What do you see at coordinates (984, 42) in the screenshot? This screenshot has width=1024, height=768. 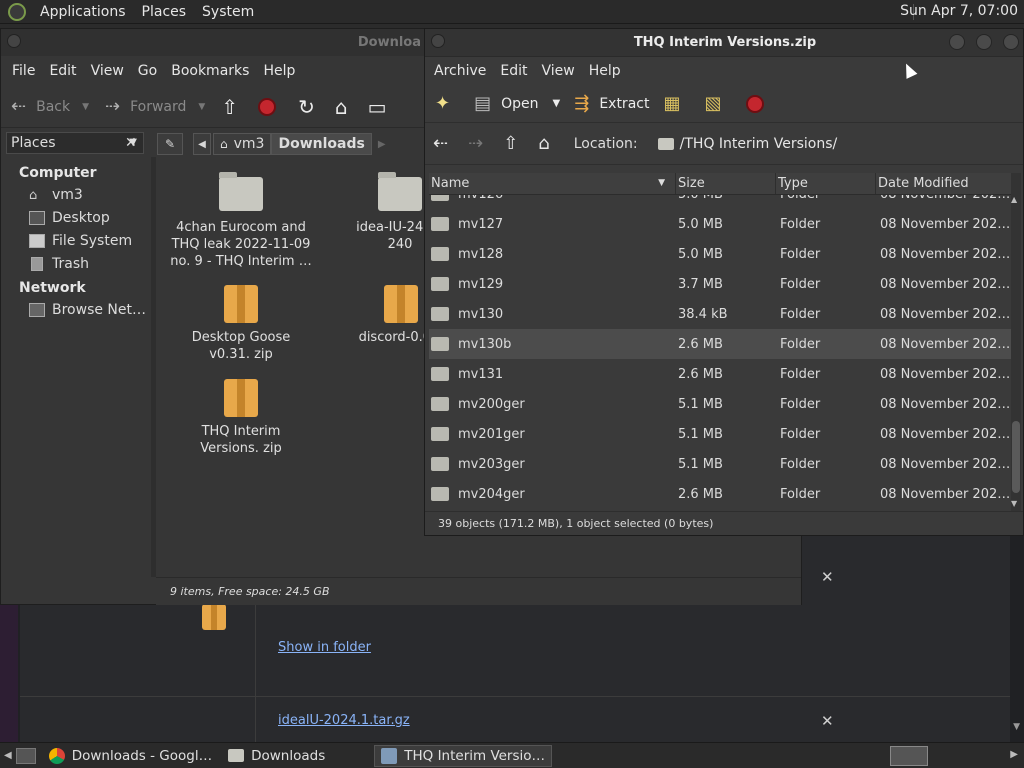 I see `maximize-button` at bounding box center [984, 42].